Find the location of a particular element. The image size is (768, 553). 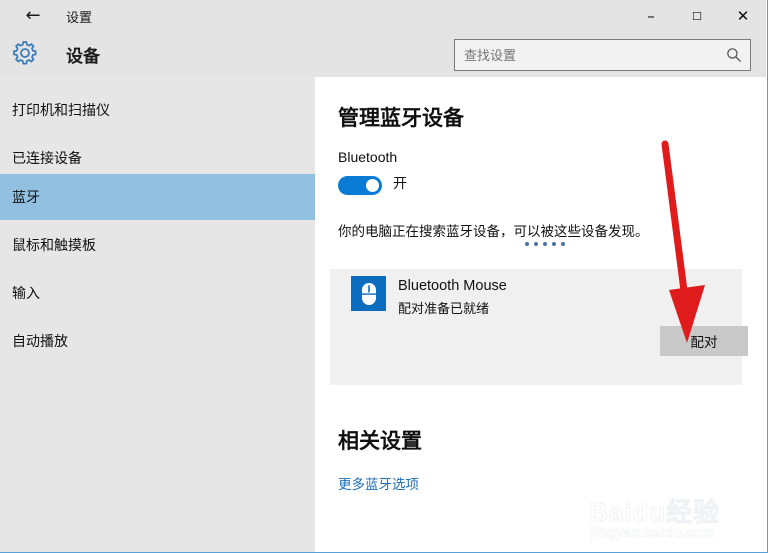

minimize-button: – is located at coordinates (651, 16).